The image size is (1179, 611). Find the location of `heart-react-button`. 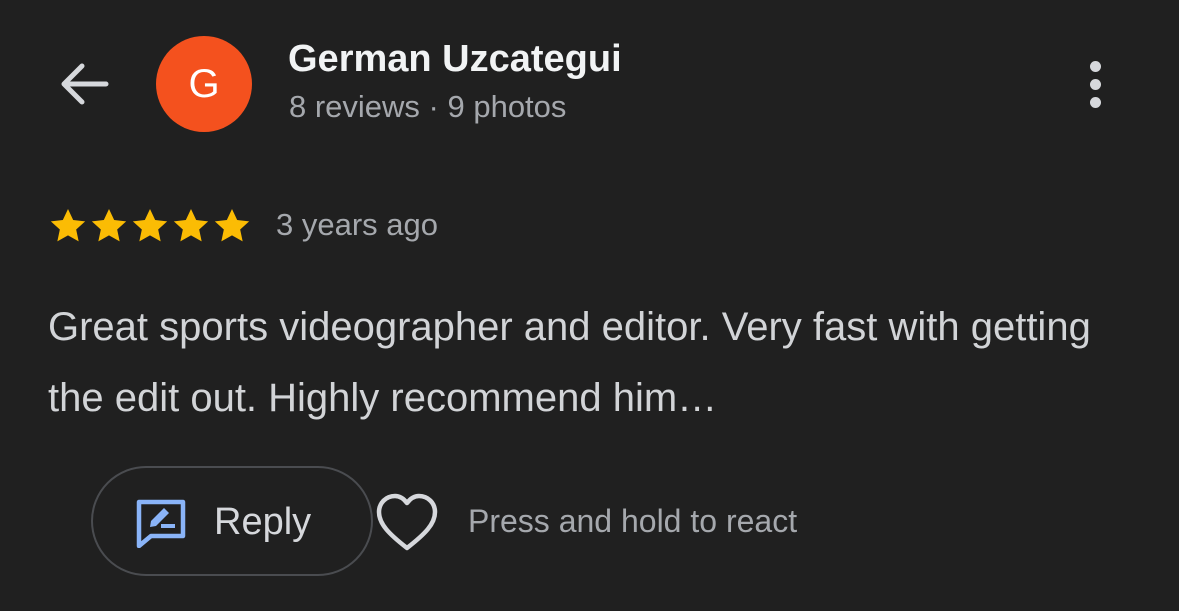

heart-react-button is located at coordinates (407, 523).